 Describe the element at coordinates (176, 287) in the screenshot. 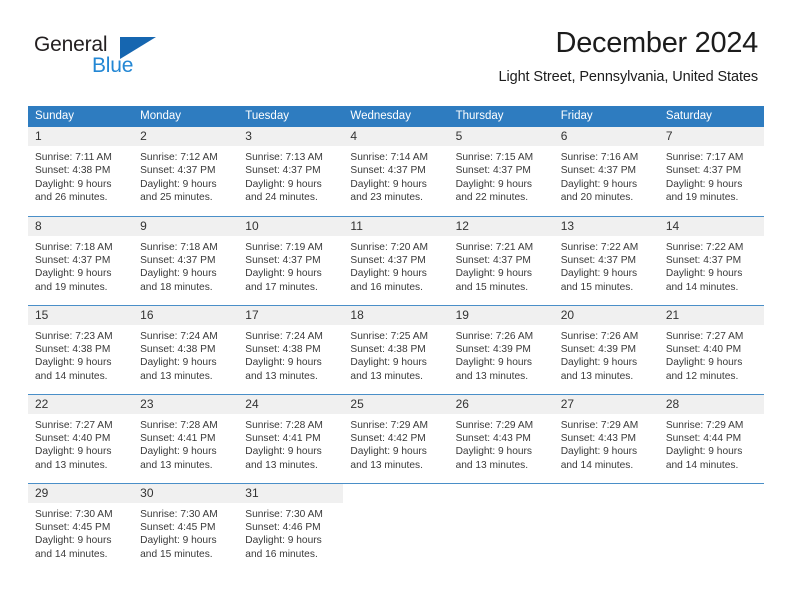

I see `daylight-text-line2: and 18 minutes.` at that location.